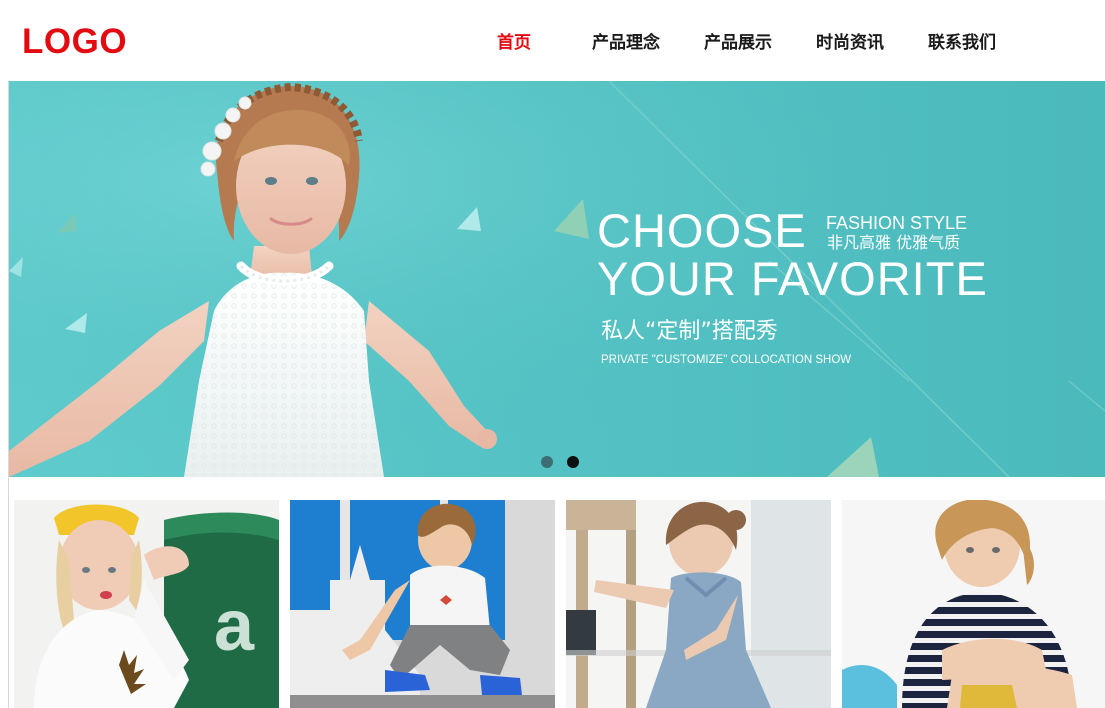  I want to click on nav-item-product-showcase: 产品展示, so click(738, 40).